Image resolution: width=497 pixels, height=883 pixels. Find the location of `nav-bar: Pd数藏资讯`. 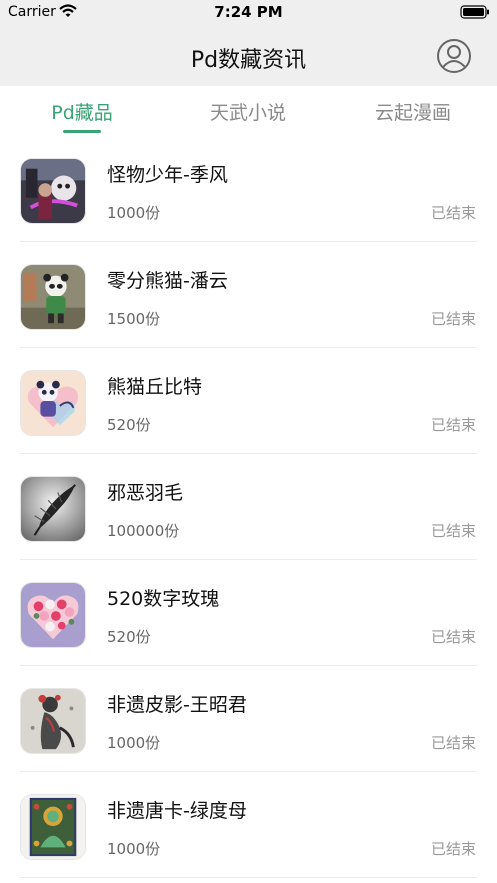

nav-bar: Pd数藏资讯 is located at coordinates (248, 55).